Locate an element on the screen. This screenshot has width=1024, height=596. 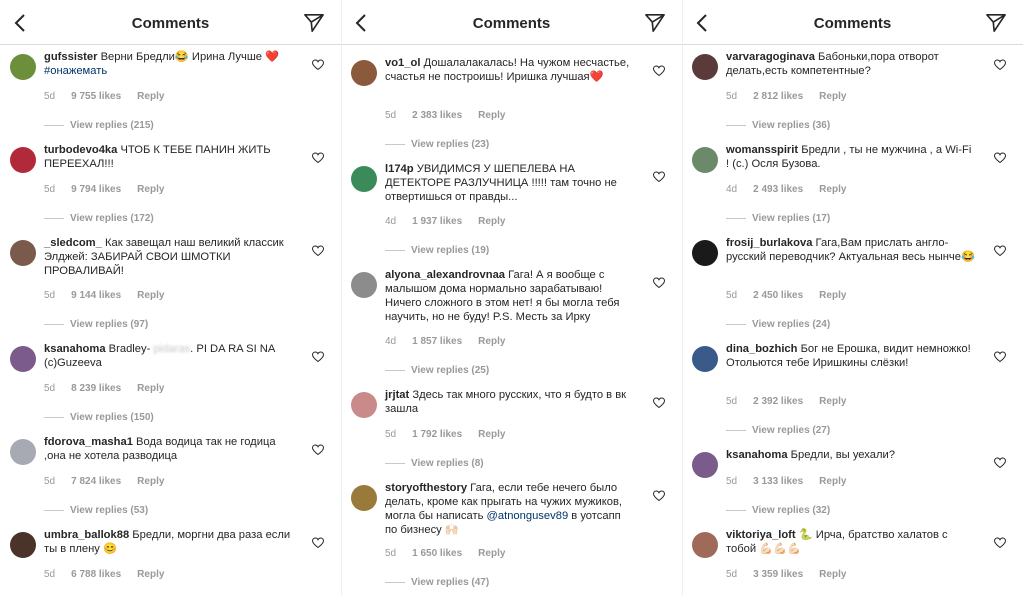
comment-likes: 1 792 likes is located at coordinates (437, 434).